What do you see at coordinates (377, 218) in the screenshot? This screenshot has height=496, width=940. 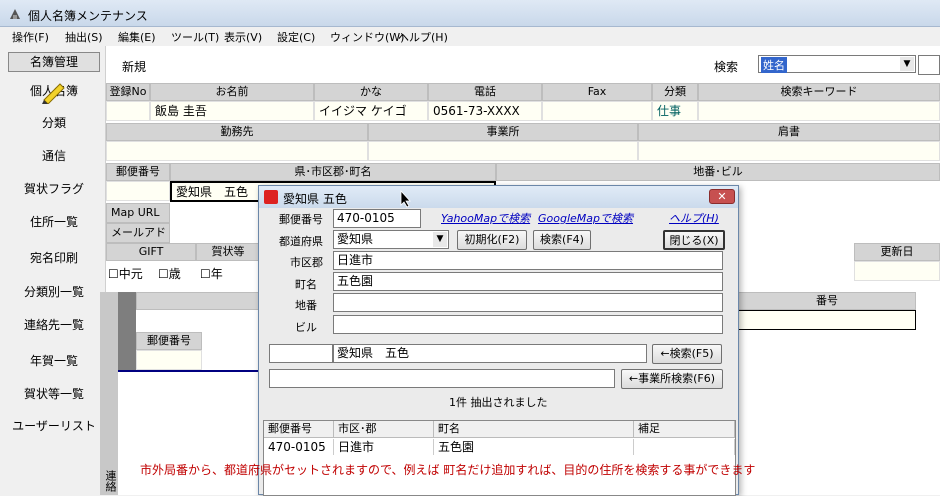 I see `postal-input: 470-0105` at bounding box center [377, 218].